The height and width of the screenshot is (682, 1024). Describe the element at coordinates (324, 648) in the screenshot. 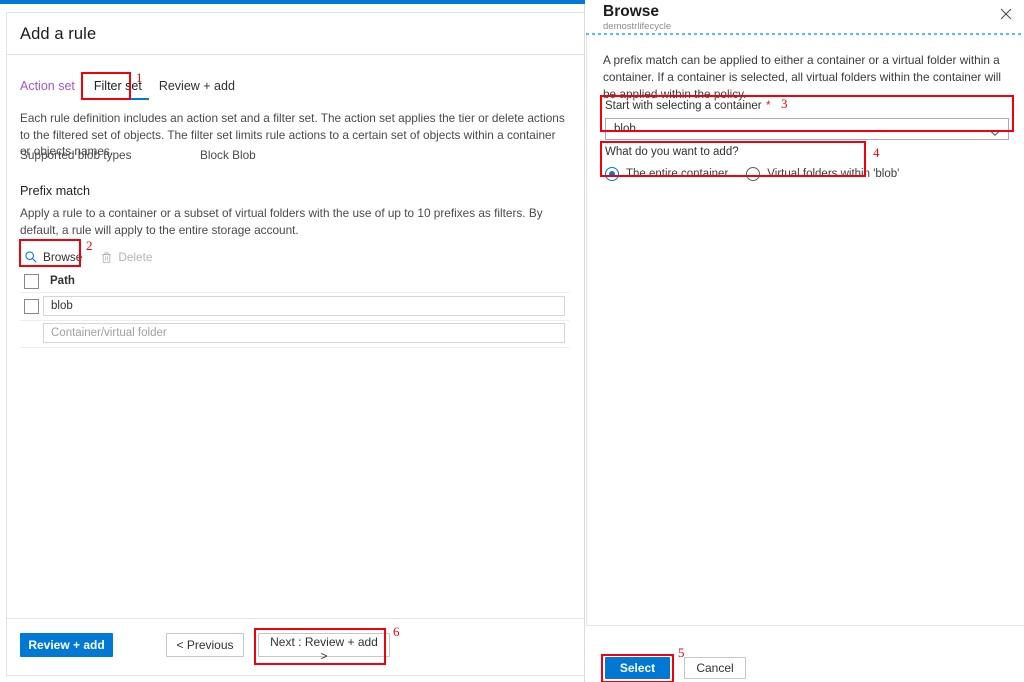

I see `next-review-add-button: Next : Review + add >` at that location.